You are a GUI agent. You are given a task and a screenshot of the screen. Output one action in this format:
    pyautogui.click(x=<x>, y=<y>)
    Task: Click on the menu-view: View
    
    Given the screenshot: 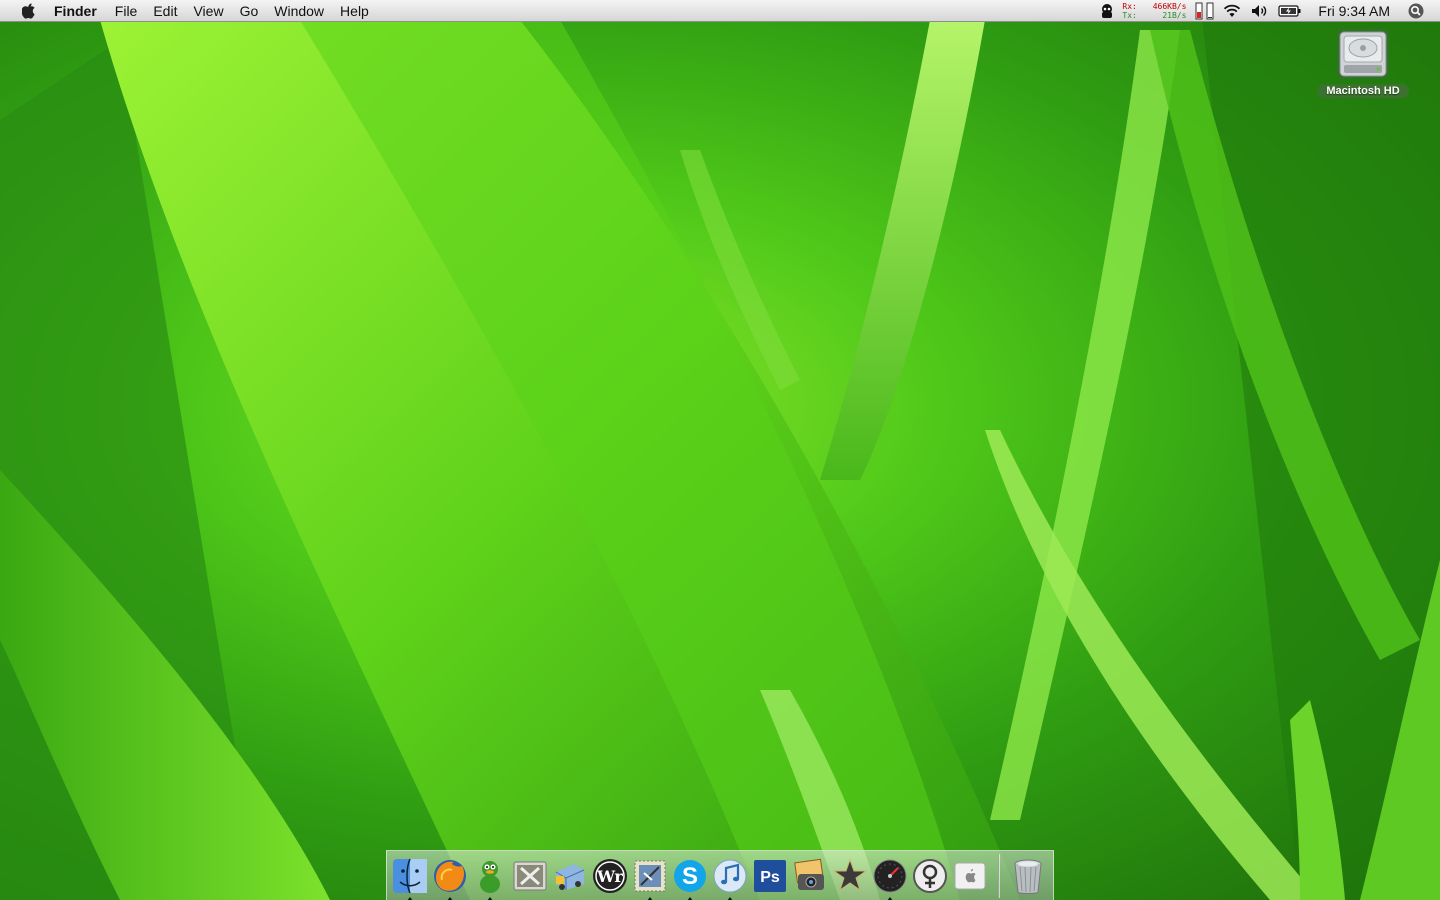 What is the action you would take?
    pyautogui.click(x=208, y=11)
    